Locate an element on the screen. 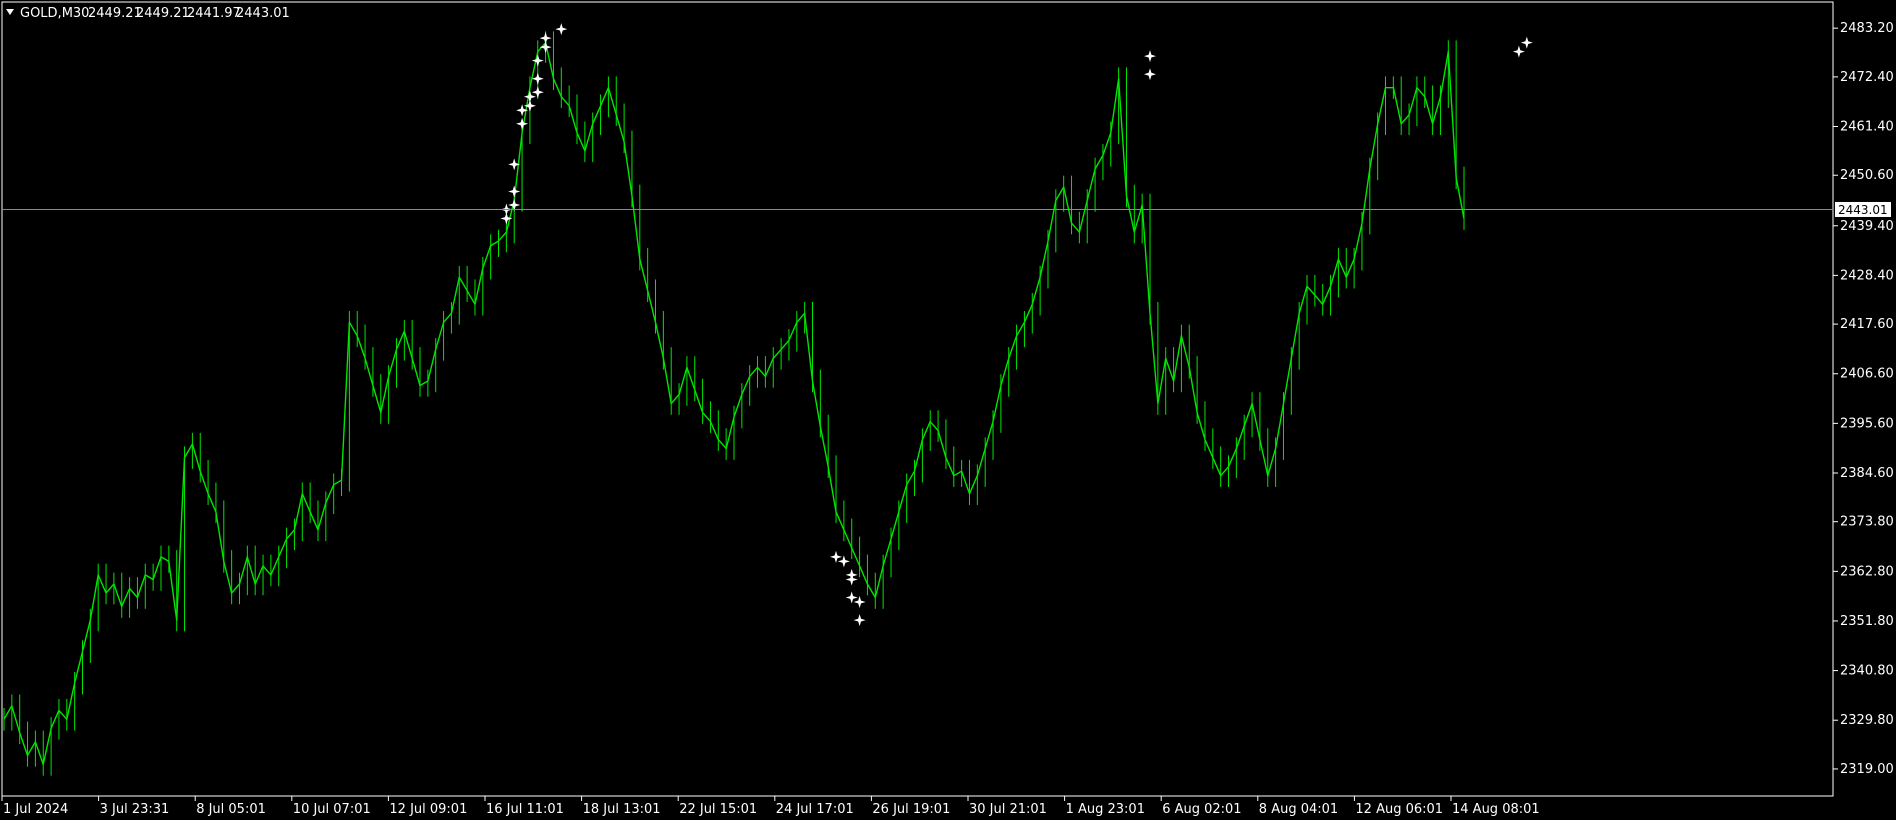 The image size is (1896, 820). open-value: 2449.21 is located at coordinates (115, 13).